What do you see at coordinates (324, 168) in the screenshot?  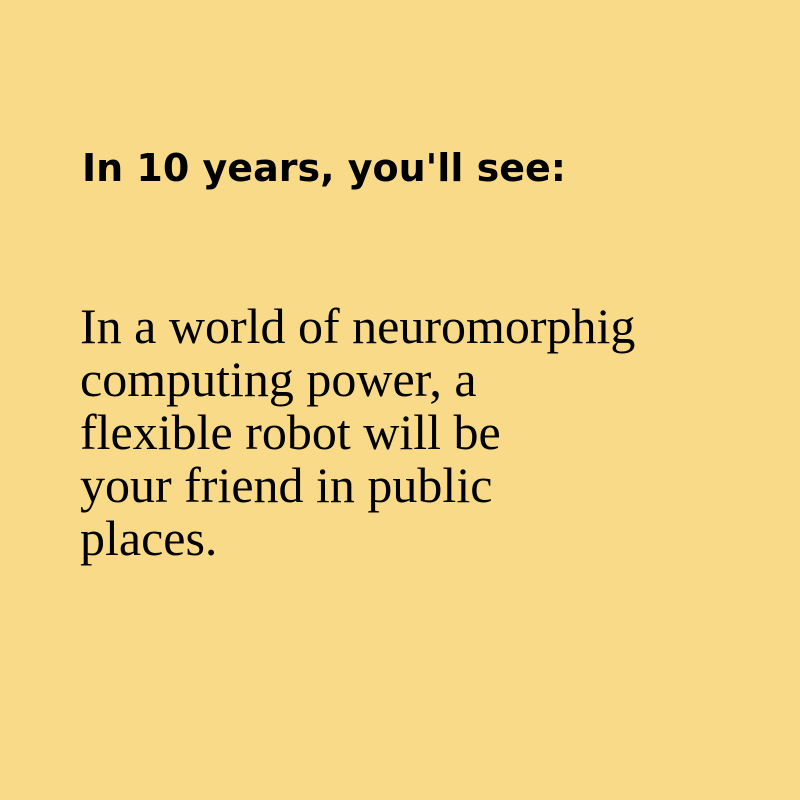 I see `card-heading: In 10 years, you'll see:` at bounding box center [324, 168].